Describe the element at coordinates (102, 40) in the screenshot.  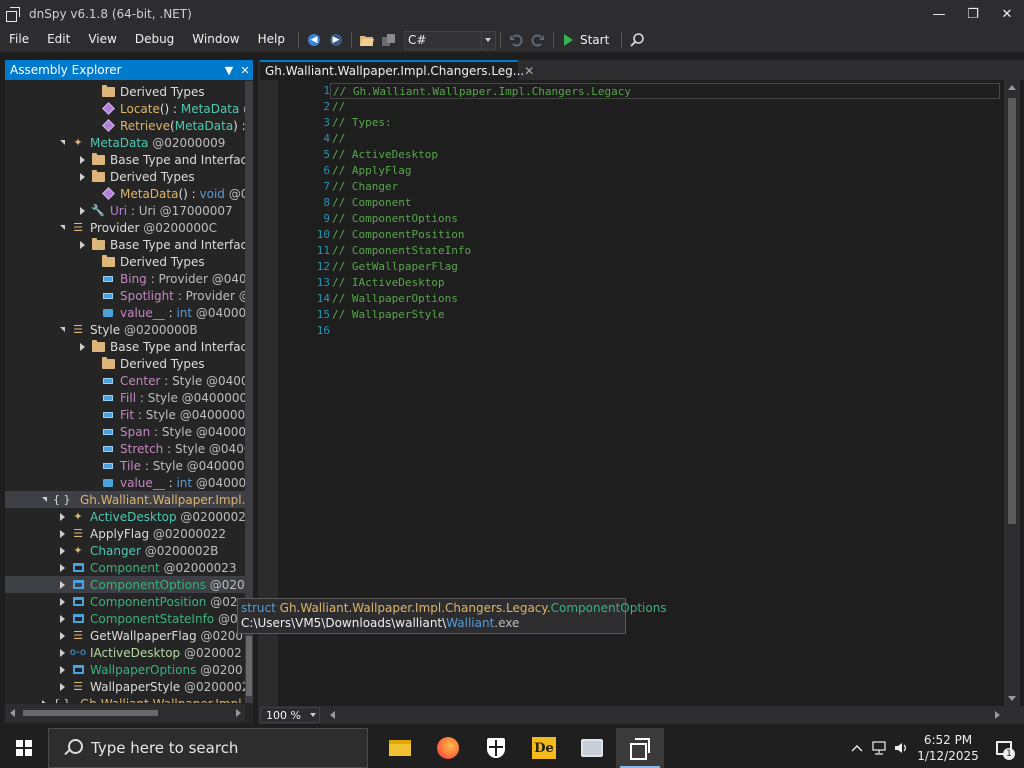
I see `menu-view: View` at that location.